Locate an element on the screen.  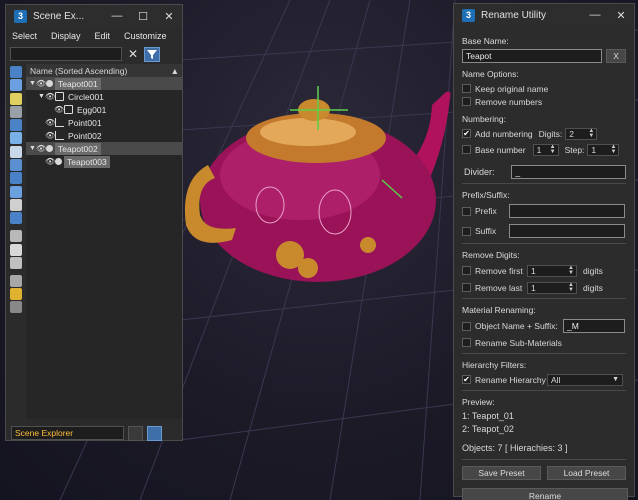
tree-row: ▼ 👁 Teapot001 is located at coordinates (104, 83).